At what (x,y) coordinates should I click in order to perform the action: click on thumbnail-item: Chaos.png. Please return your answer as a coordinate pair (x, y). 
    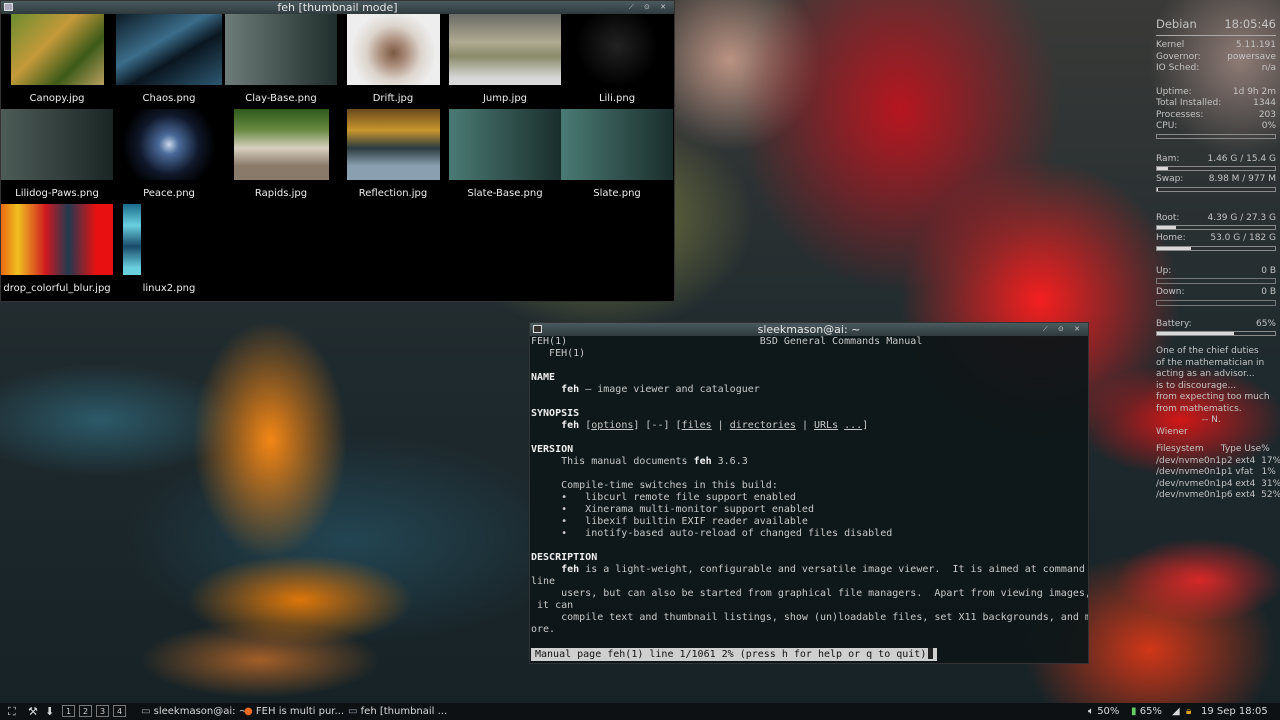
    Looking at the image, I should click on (169, 61).